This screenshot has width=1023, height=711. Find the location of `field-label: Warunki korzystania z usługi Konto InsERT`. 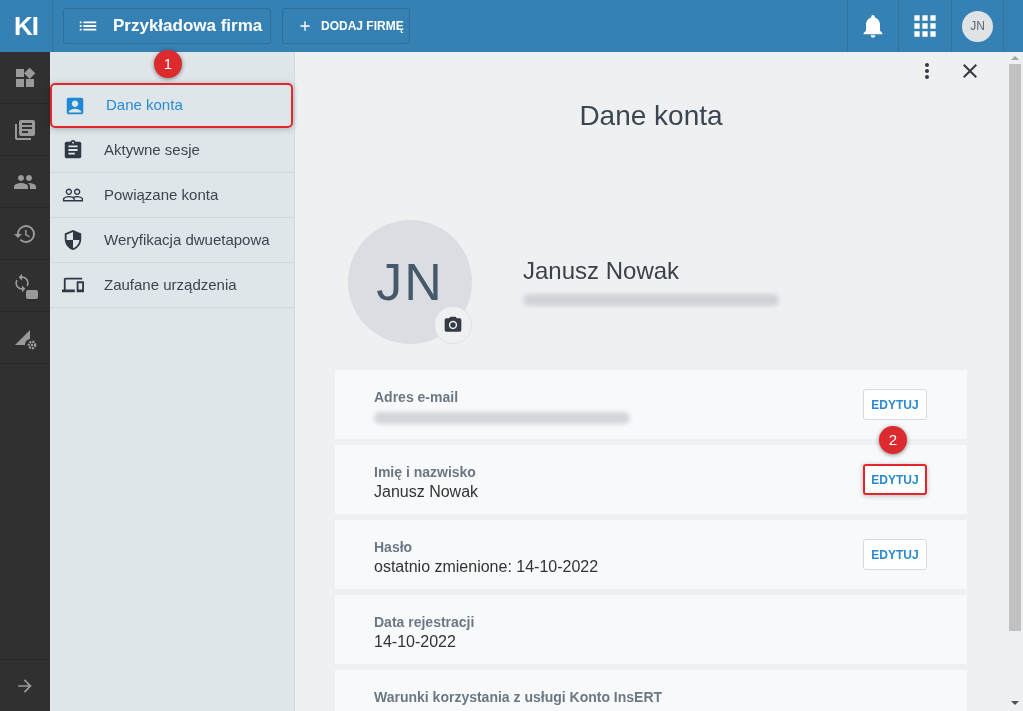

field-label: Warunki korzystania z usługi Konto InsERT is located at coordinates (518, 697).